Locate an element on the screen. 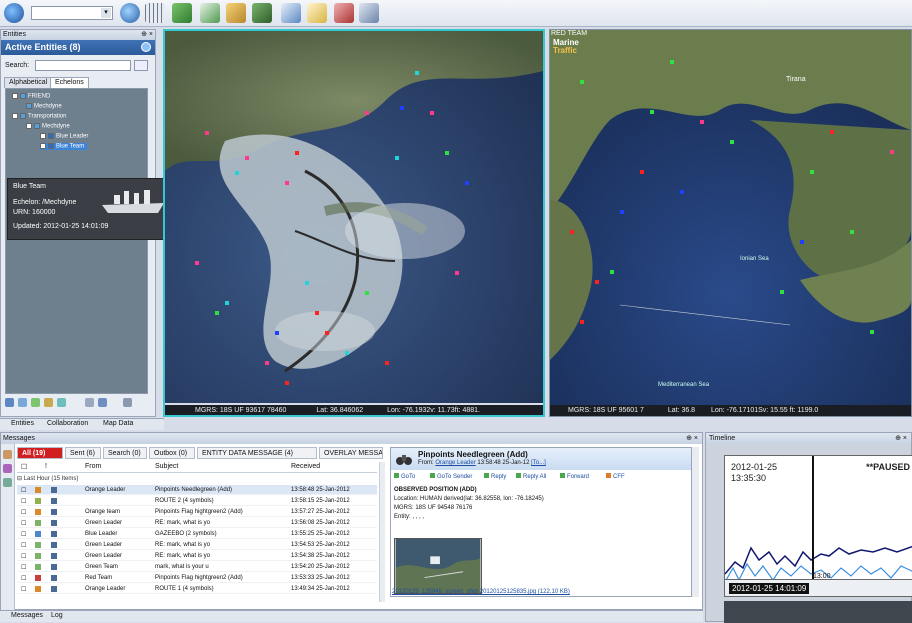 The width and height of the screenshot is (912, 623). search-button is located at coordinates (141, 65).